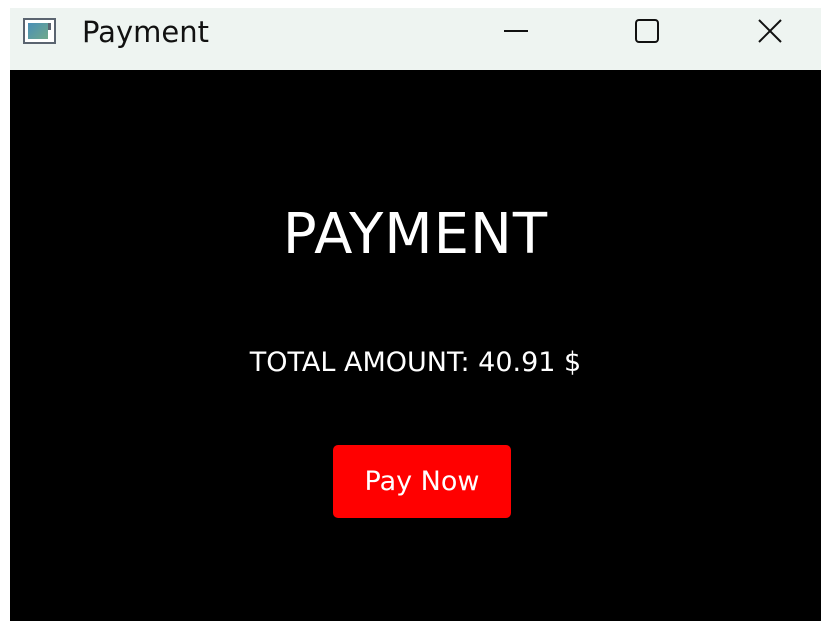  Describe the element at coordinates (415, 234) in the screenshot. I see `page-title: PAYMENT` at that location.